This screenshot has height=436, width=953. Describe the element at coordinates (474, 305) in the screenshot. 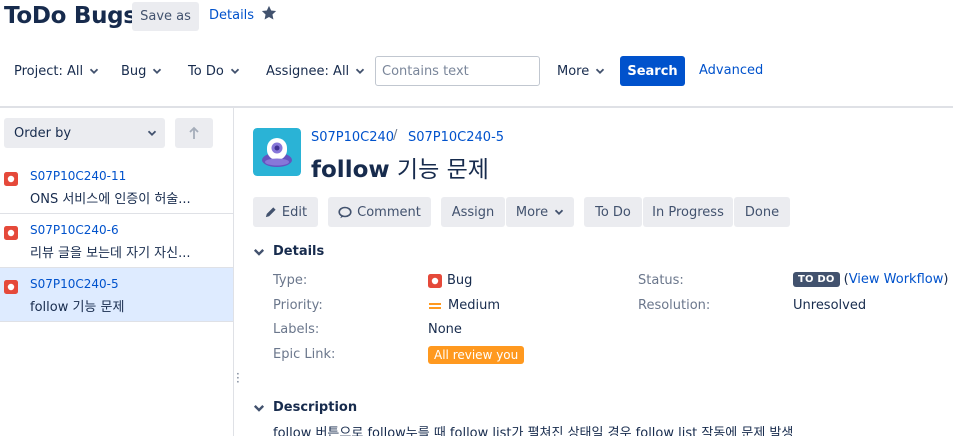

I see `priority-value-text: Medium` at that location.